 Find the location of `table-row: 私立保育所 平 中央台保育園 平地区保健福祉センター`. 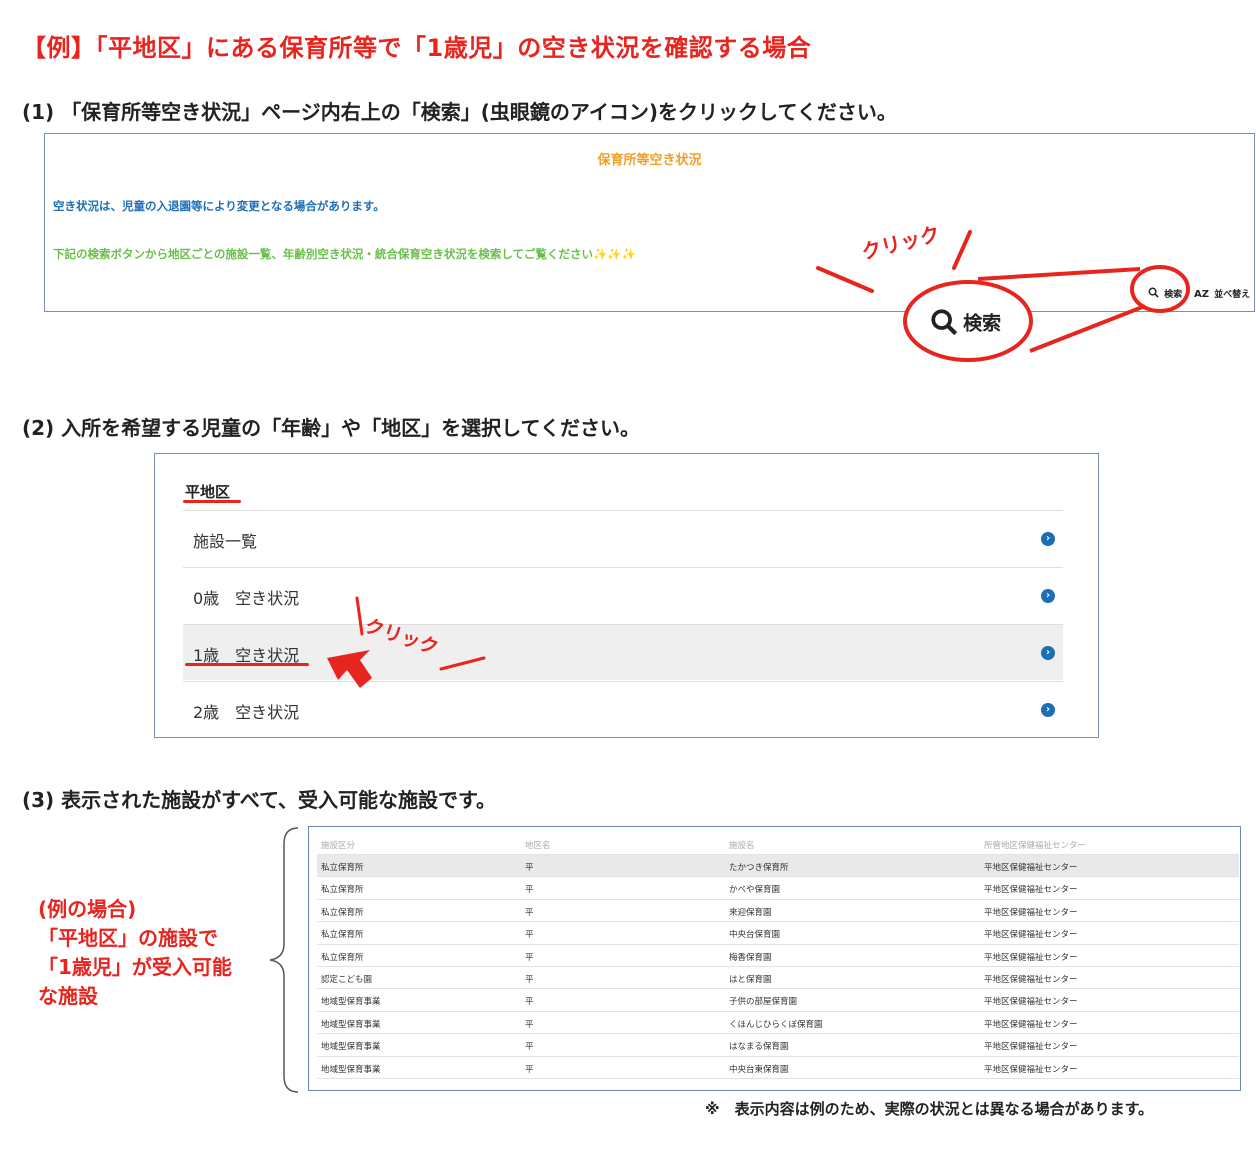

table-row: 私立保育所 平 中央台保育園 平地区保健福祉センター is located at coordinates (778, 933).